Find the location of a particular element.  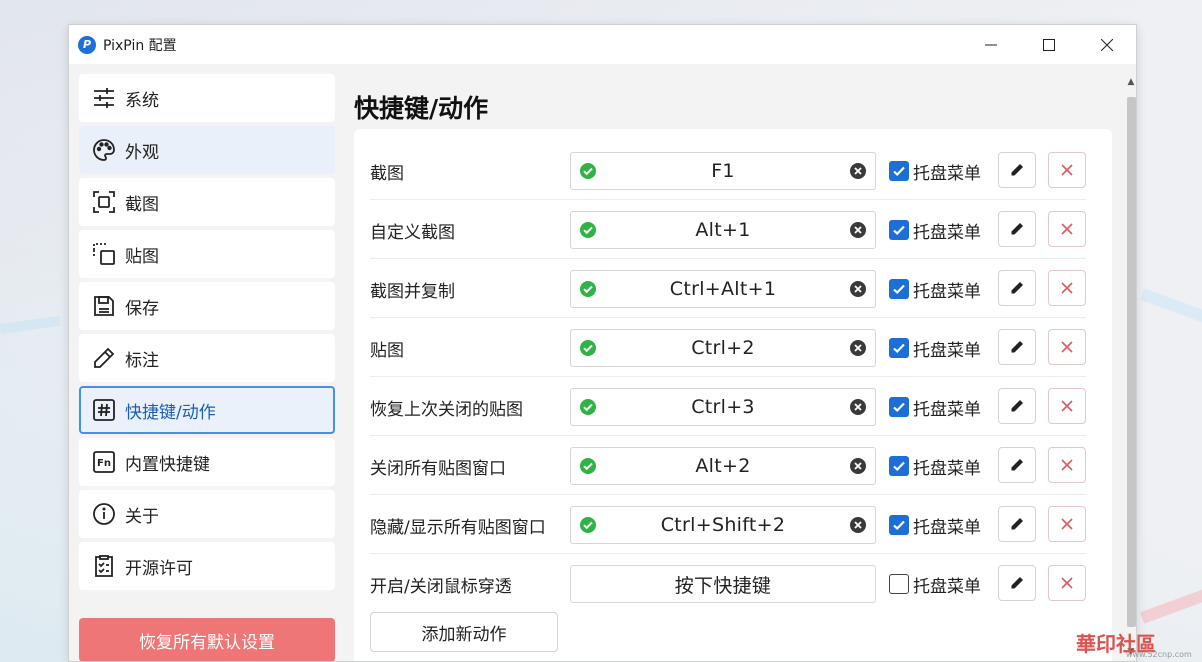

hotkey-input: Alt+1 is located at coordinates (723, 230).